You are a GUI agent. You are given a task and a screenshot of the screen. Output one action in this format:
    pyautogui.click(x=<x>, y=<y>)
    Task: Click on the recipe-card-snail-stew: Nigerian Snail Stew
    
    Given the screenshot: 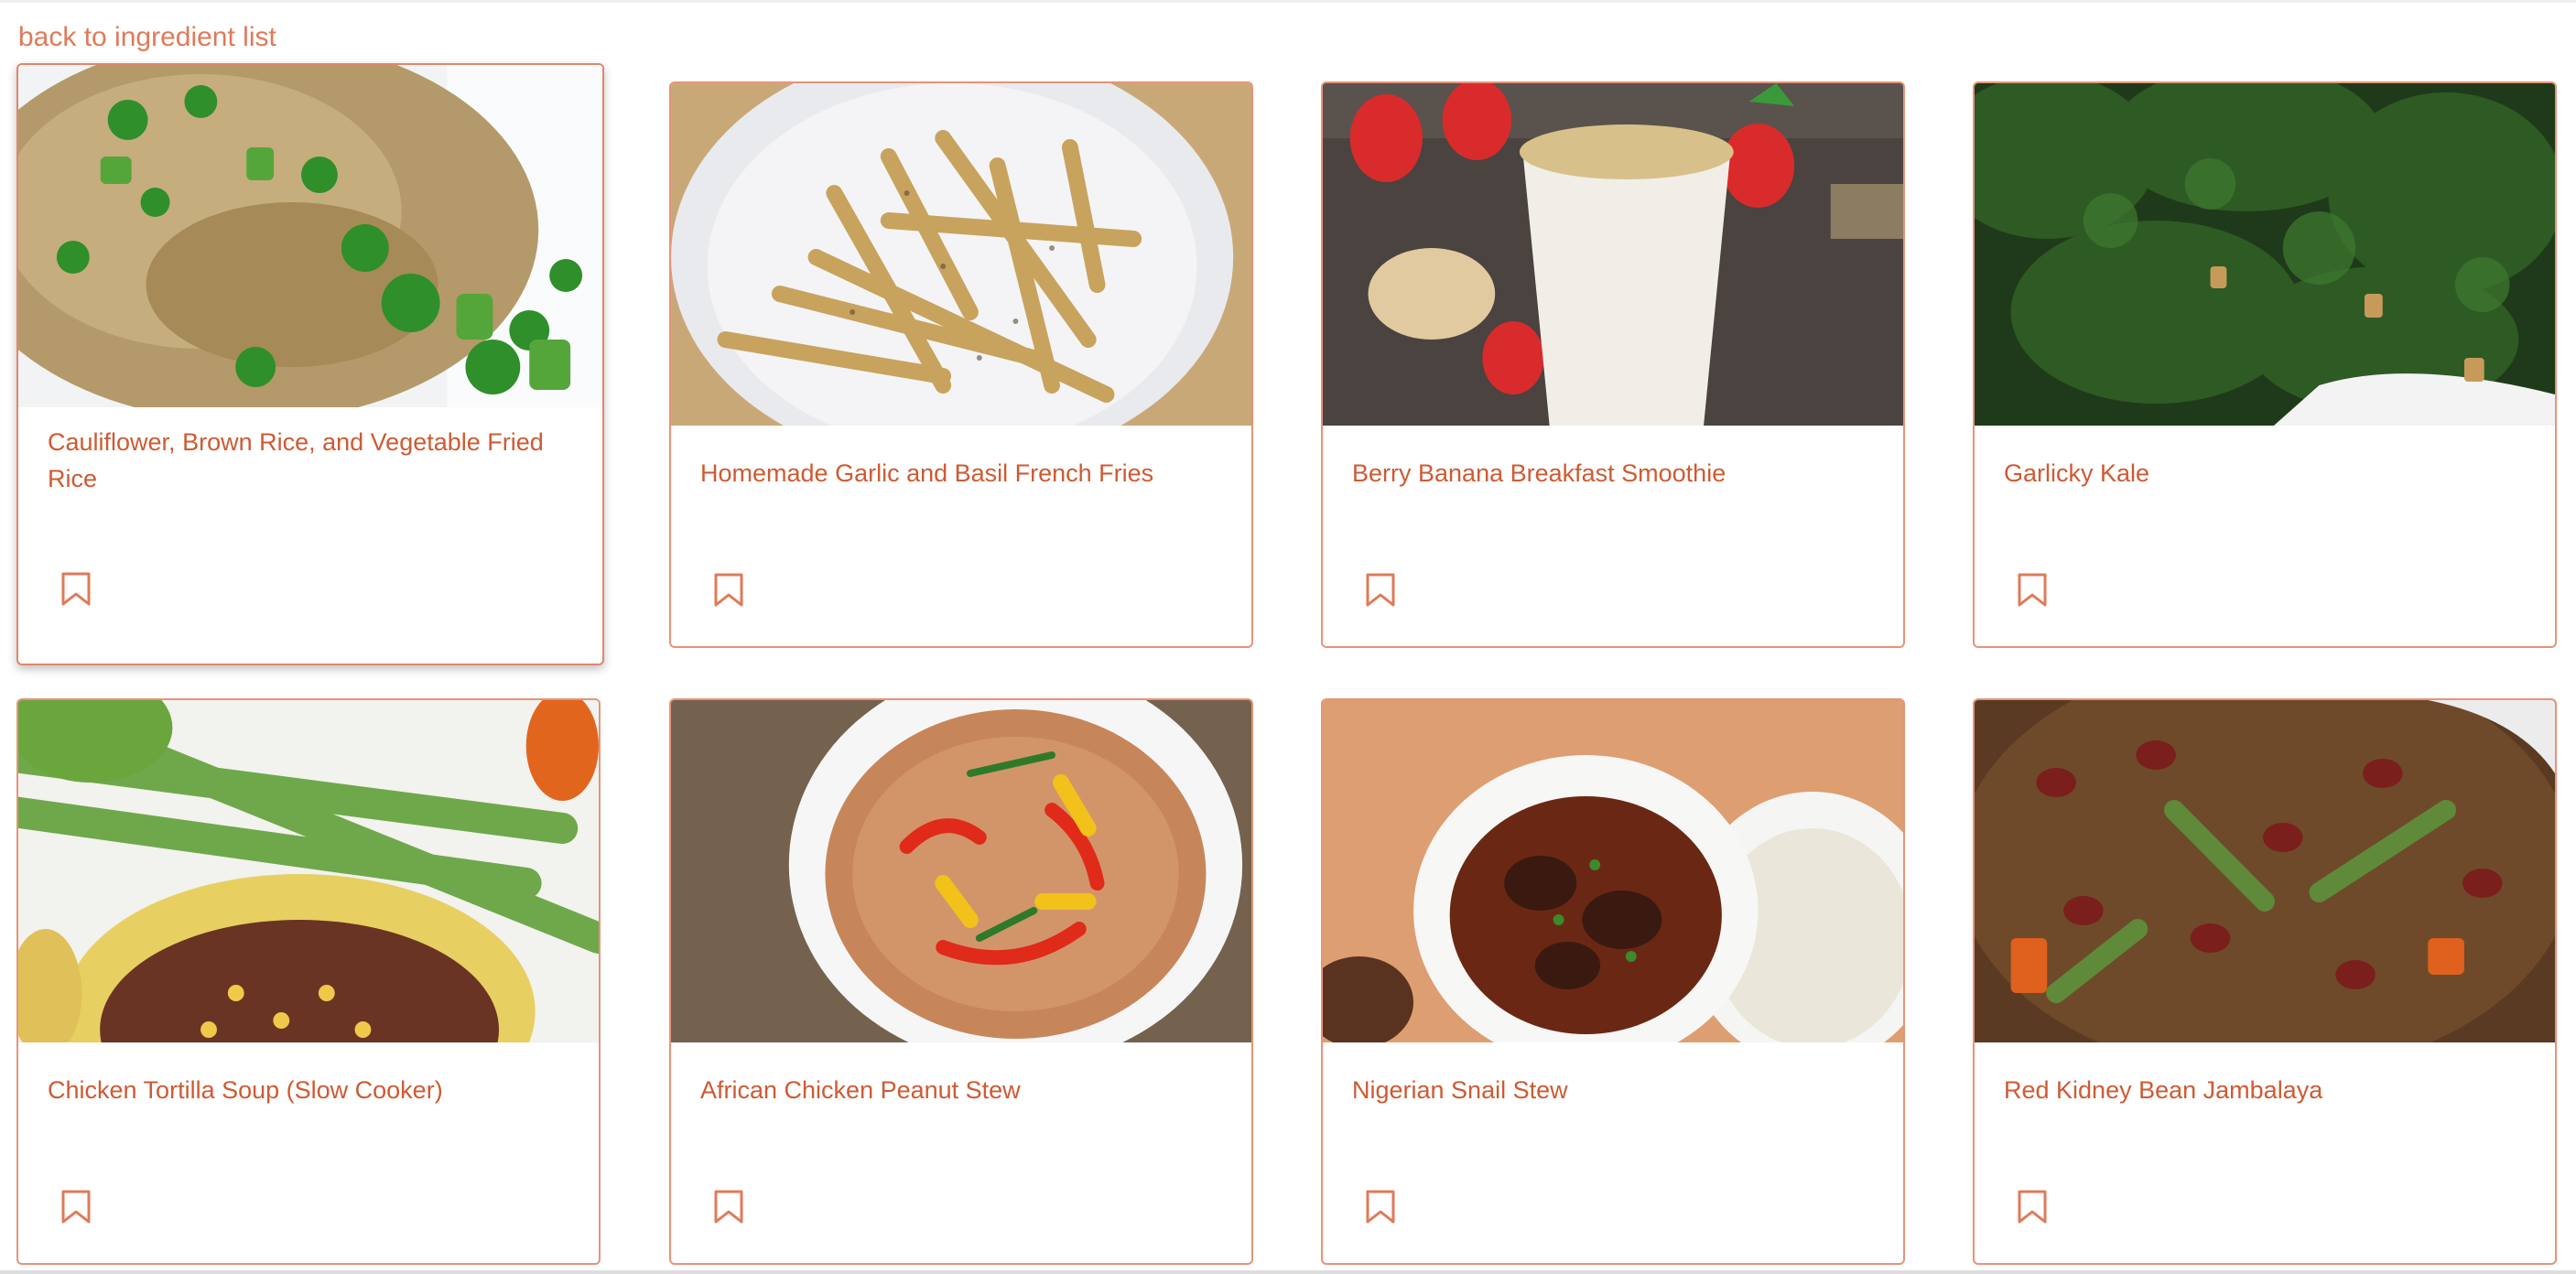 What is the action you would take?
    pyautogui.click(x=1613, y=982)
    